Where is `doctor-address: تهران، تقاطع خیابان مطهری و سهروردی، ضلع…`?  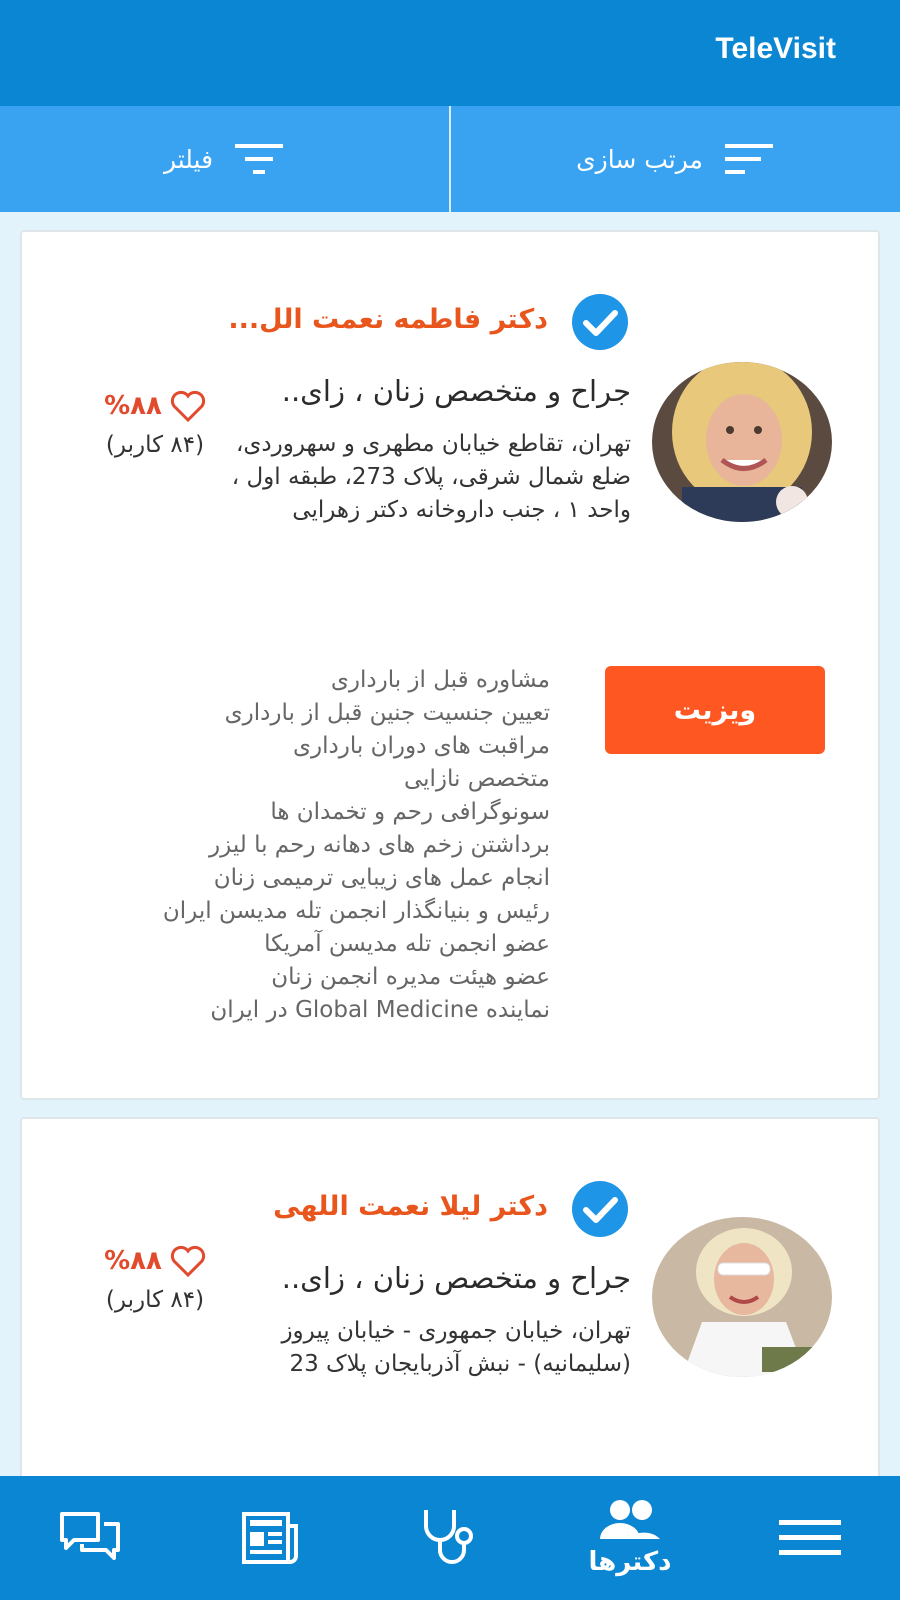
doctor-address: تهران، تقاطع خیابان مطهری و سهروردی، ضلع… is located at coordinates (431, 477).